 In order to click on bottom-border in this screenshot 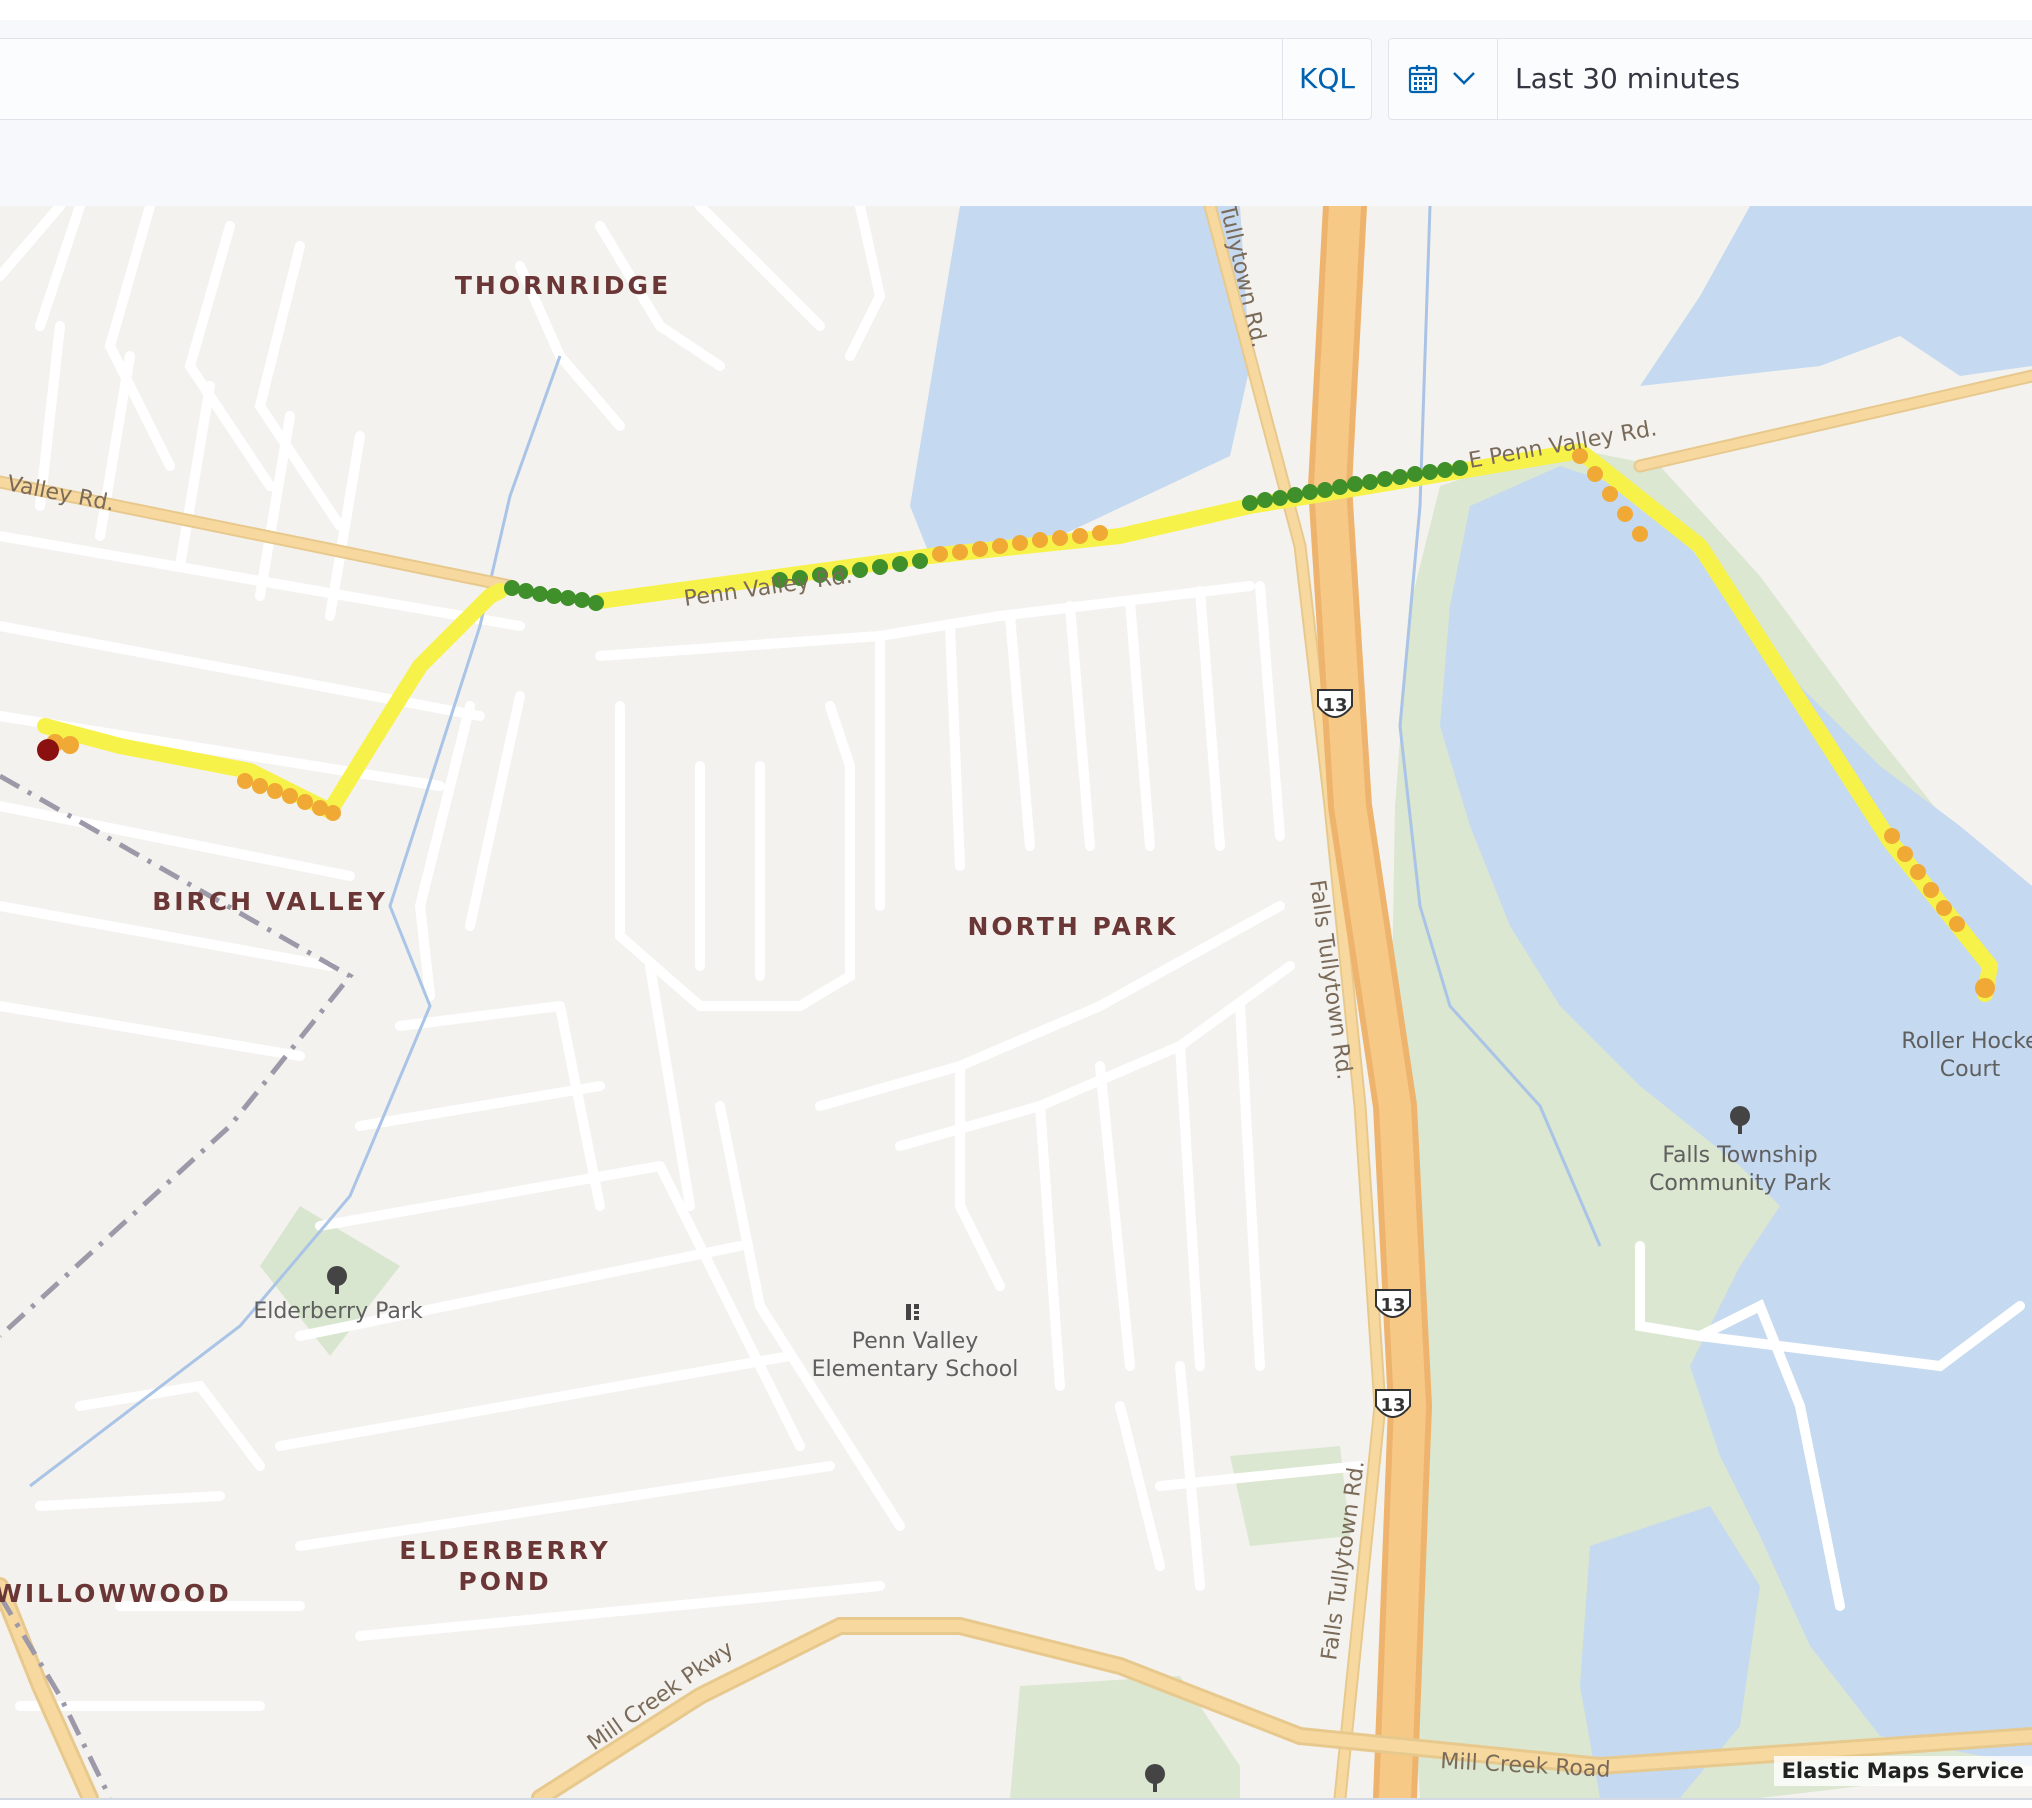, I will do `click(1016, 1803)`.